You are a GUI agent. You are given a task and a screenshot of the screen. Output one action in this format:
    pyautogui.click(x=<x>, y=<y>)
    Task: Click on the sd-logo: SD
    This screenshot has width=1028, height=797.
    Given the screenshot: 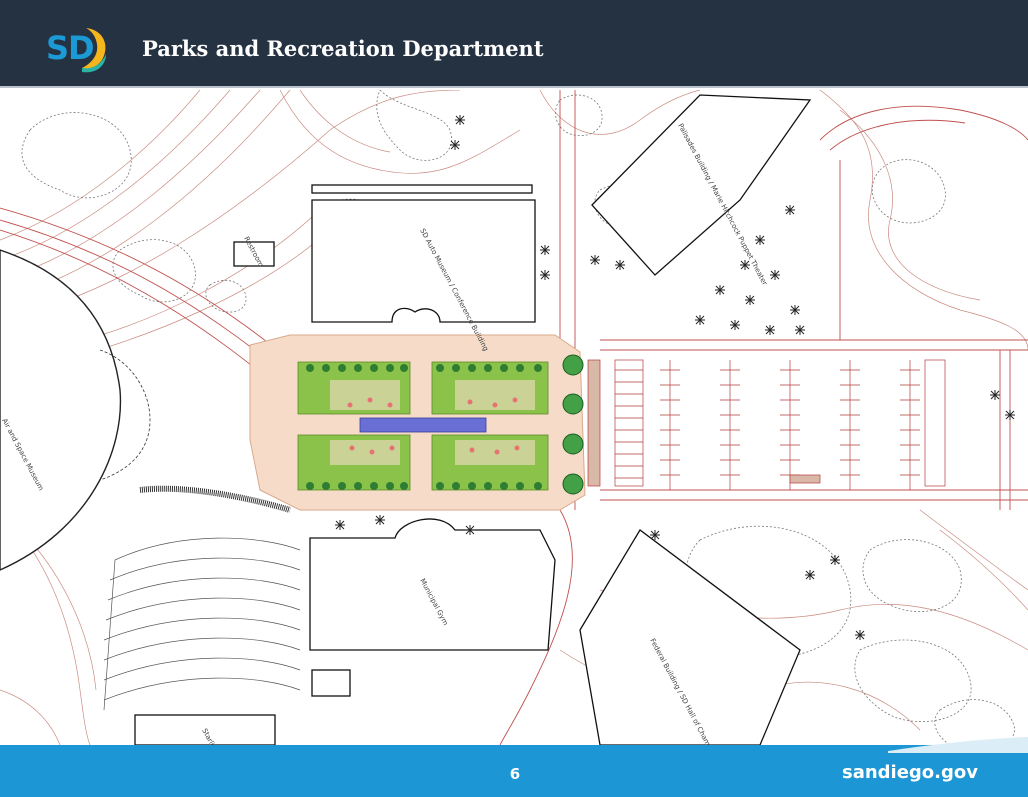 What is the action you would take?
    pyautogui.click(x=75, y=48)
    